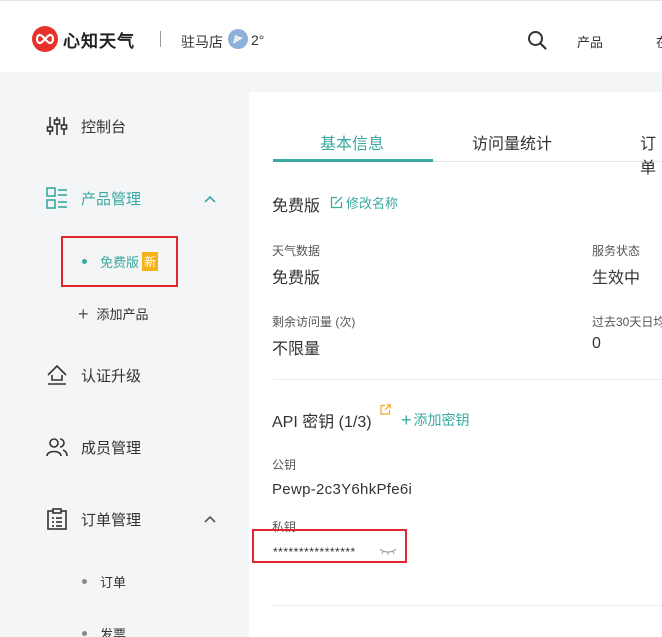 This screenshot has width=662, height=637. I want to click on city-name: 驻马店, so click(202, 42).